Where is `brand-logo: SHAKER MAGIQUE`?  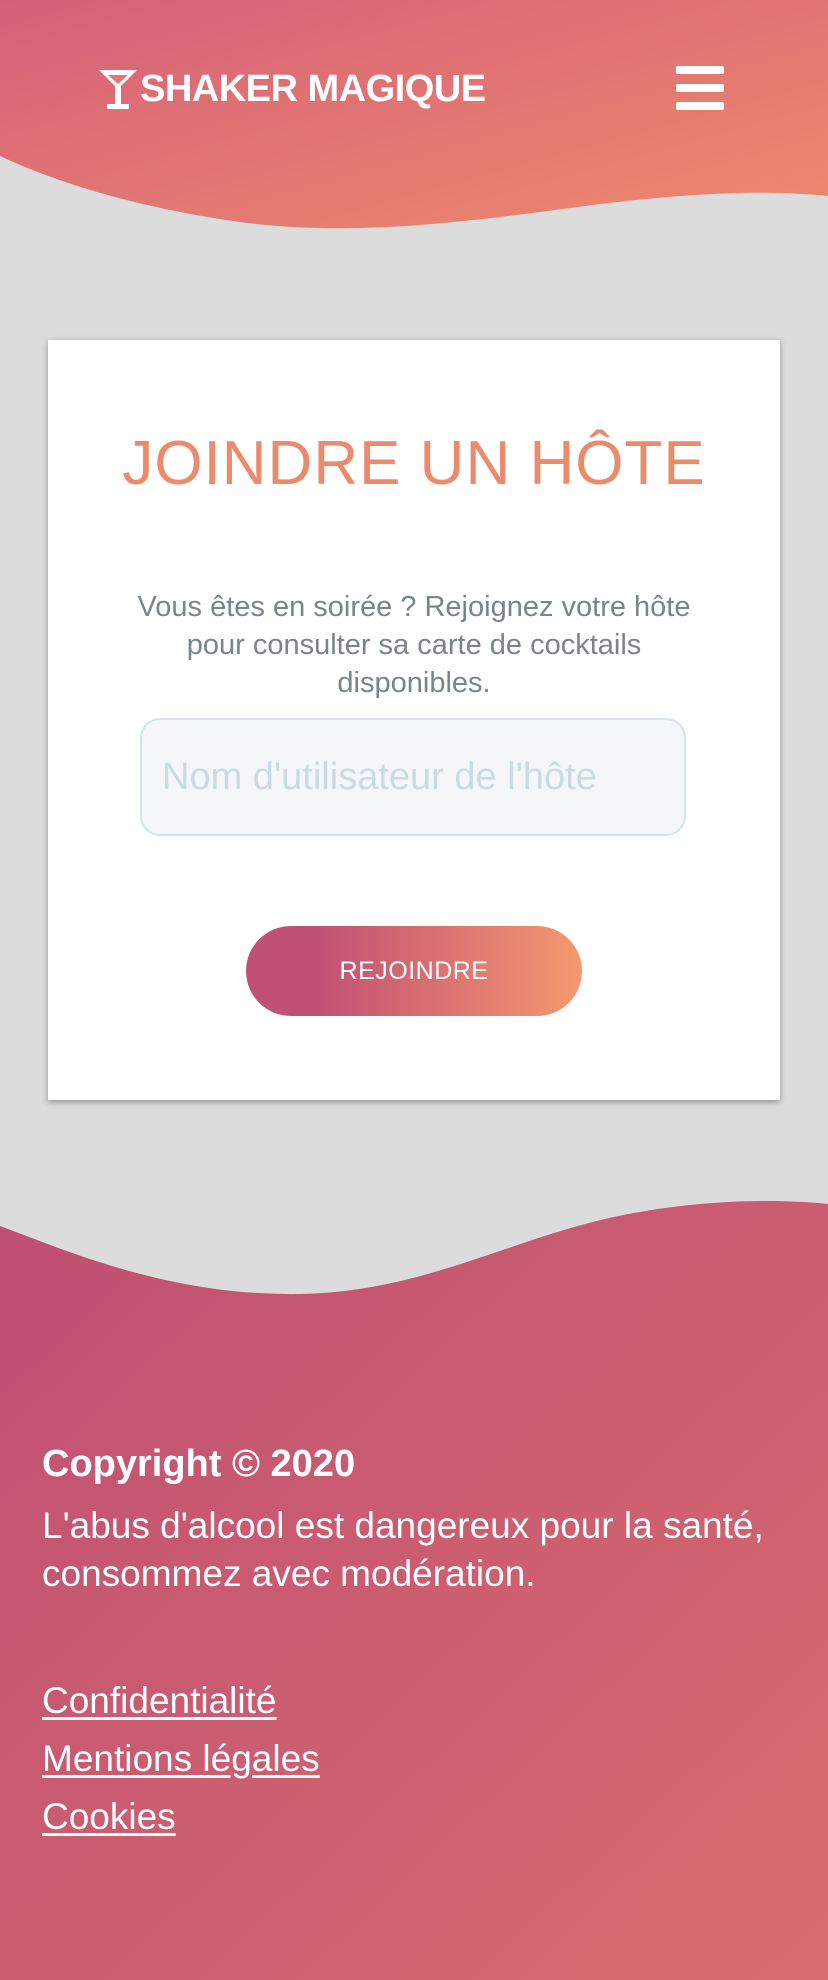 brand-logo: SHAKER MAGIQUE is located at coordinates (292, 89).